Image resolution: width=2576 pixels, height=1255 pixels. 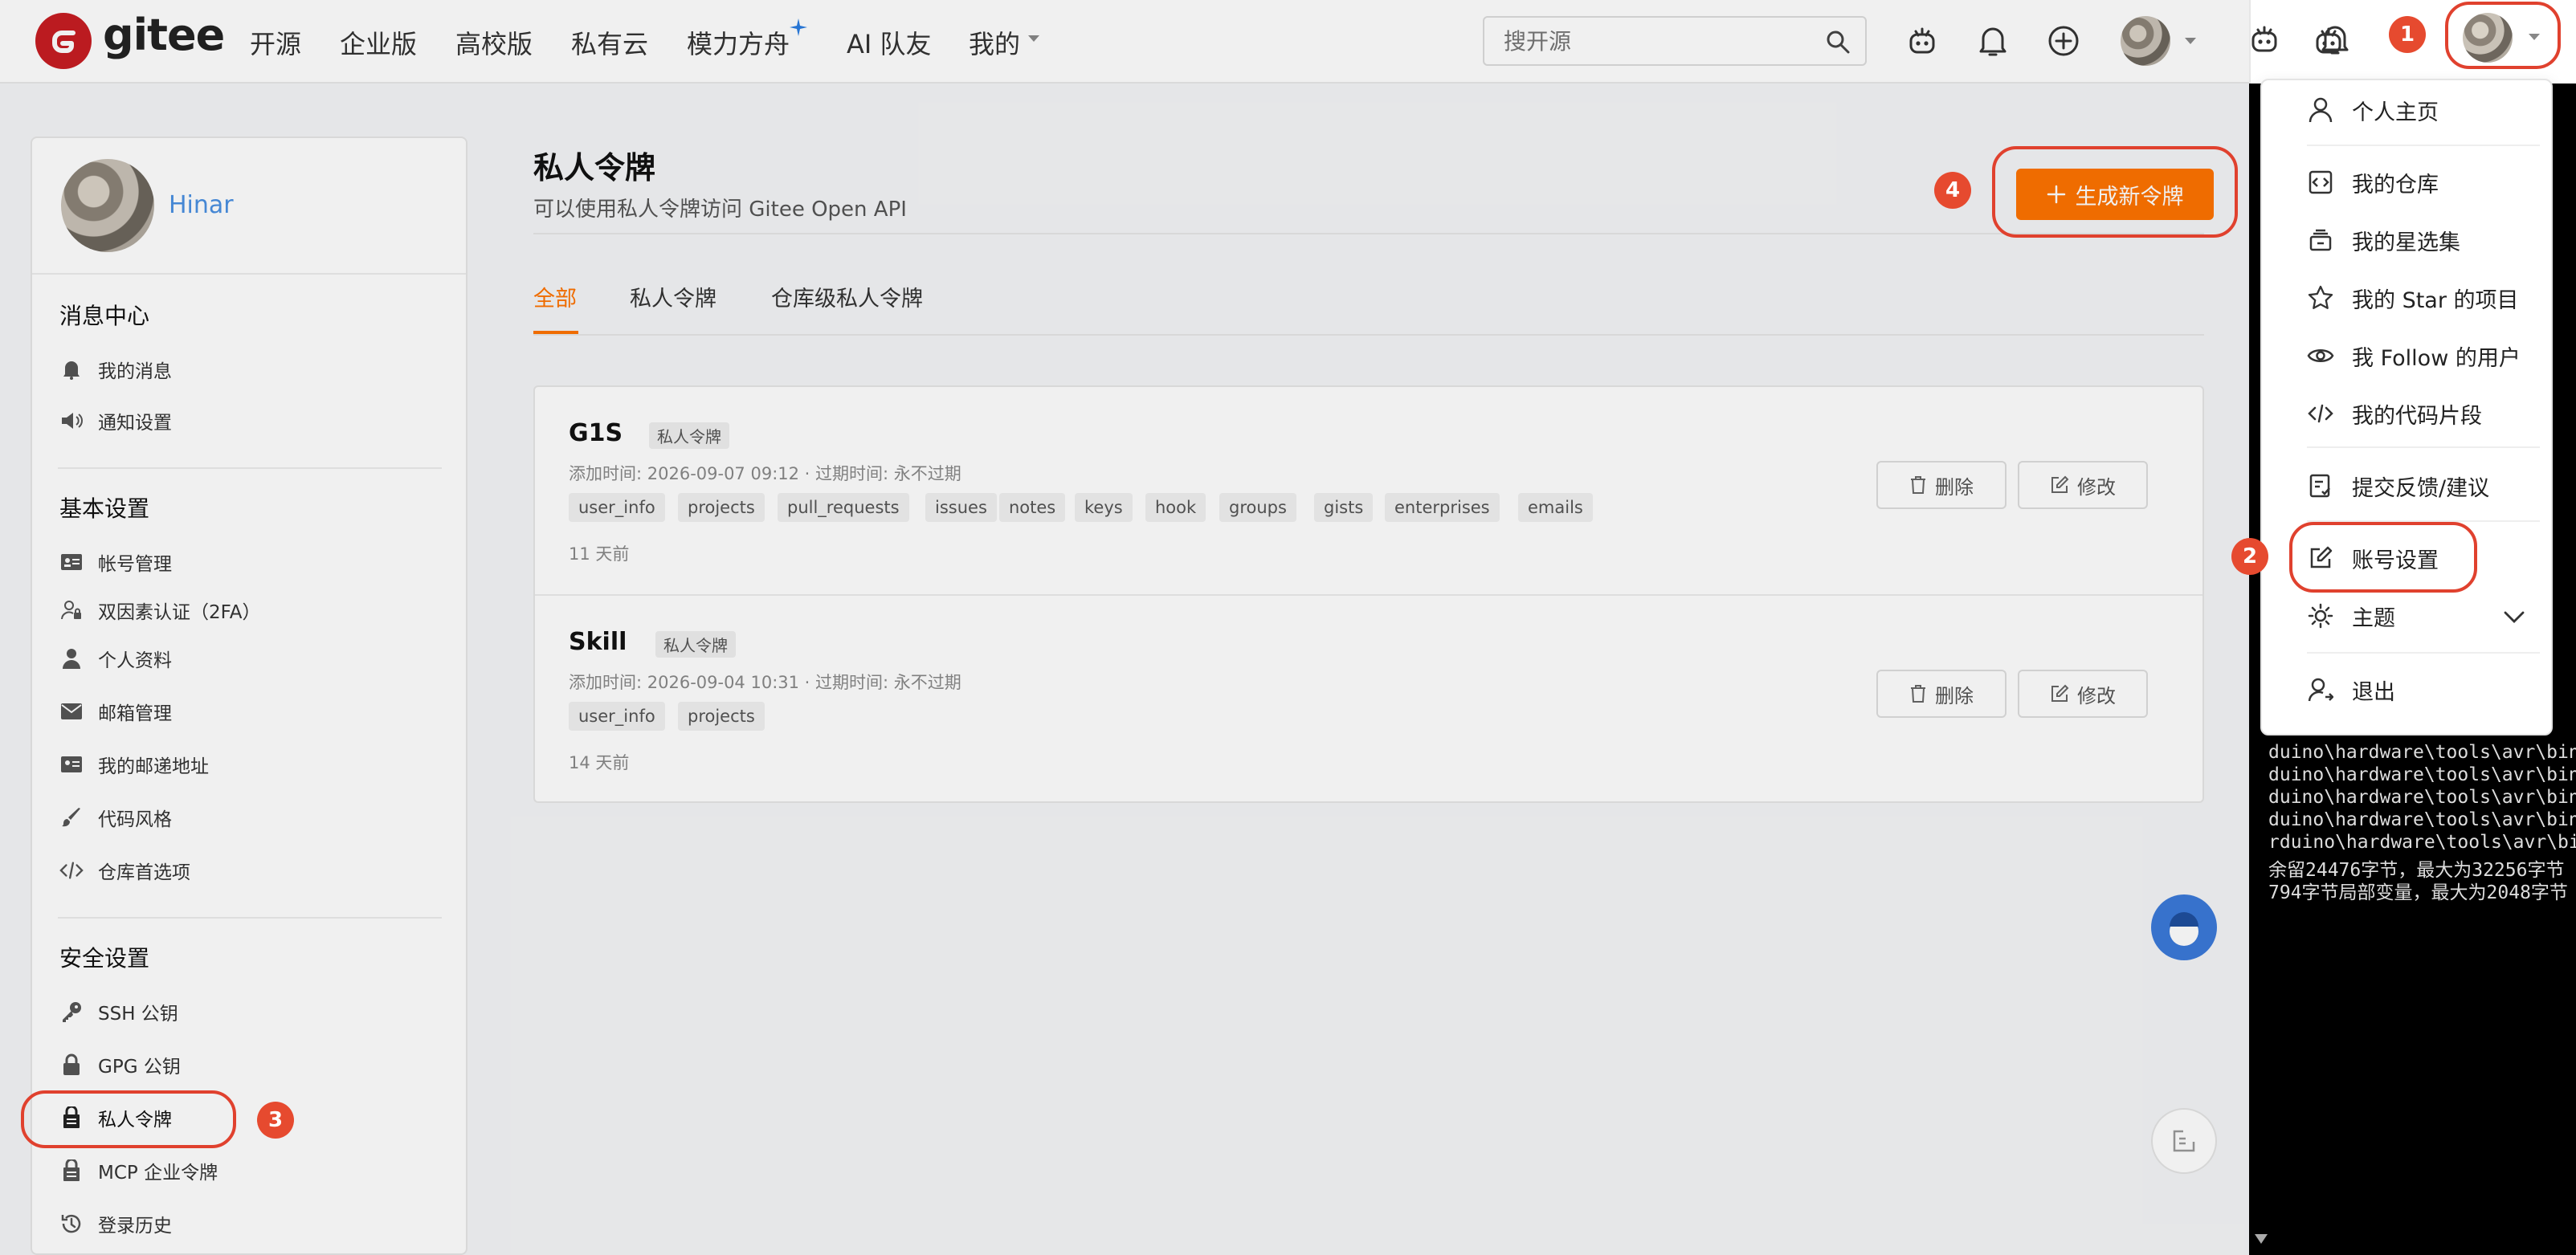 I want to click on eye-icon, so click(x=2320, y=355).